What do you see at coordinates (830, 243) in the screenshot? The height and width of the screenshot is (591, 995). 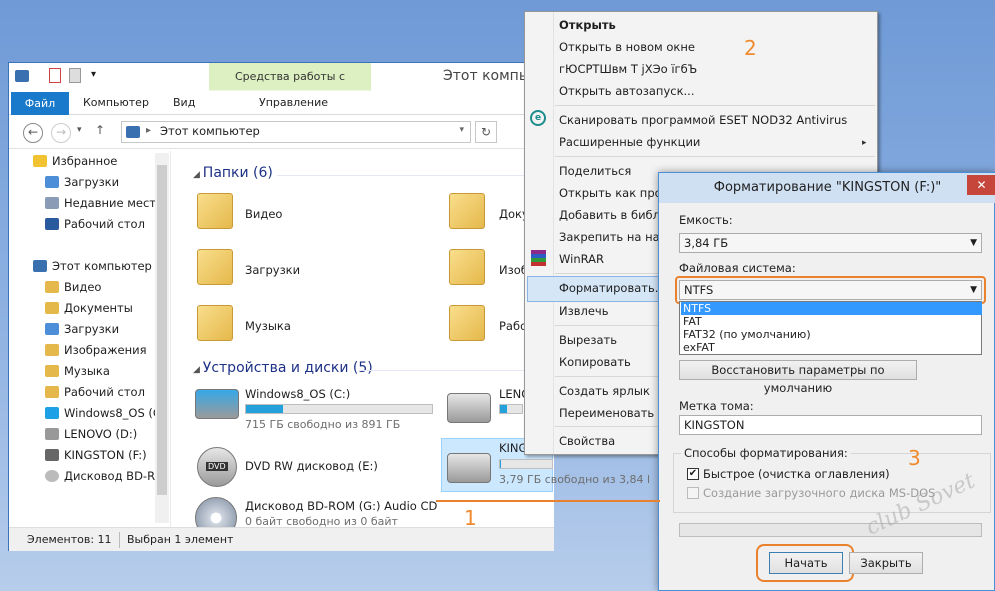 I see `capacity-select: 3,84 ГБ ▼` at bounding box center [830, 243].